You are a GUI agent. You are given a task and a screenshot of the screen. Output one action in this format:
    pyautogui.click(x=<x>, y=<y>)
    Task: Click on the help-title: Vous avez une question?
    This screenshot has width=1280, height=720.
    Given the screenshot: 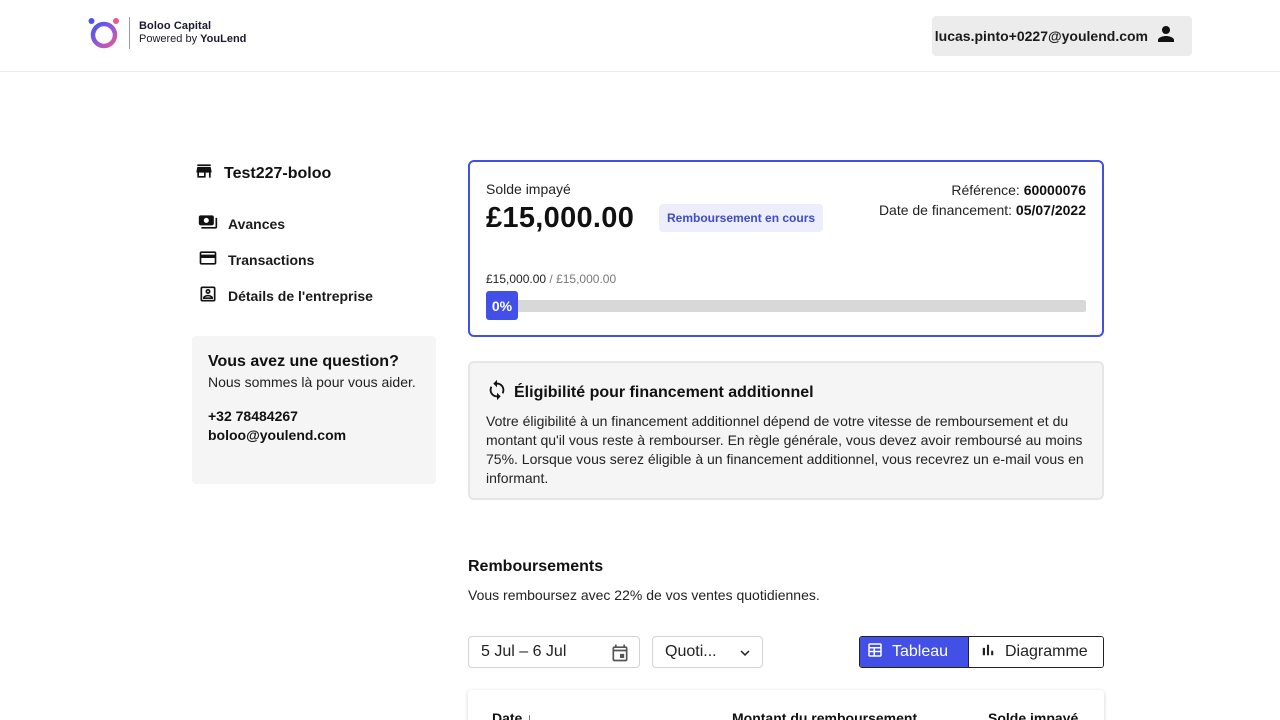 What is the action you would take?
    pyautogui.click(x=303, y=361)
    